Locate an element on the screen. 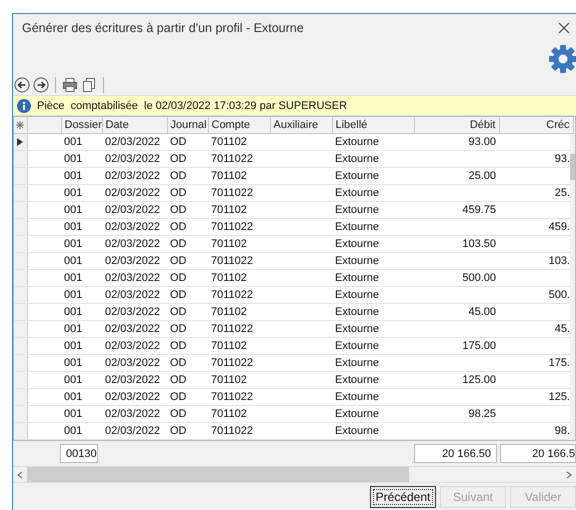  forward-button is located at coordinates (41, 85).